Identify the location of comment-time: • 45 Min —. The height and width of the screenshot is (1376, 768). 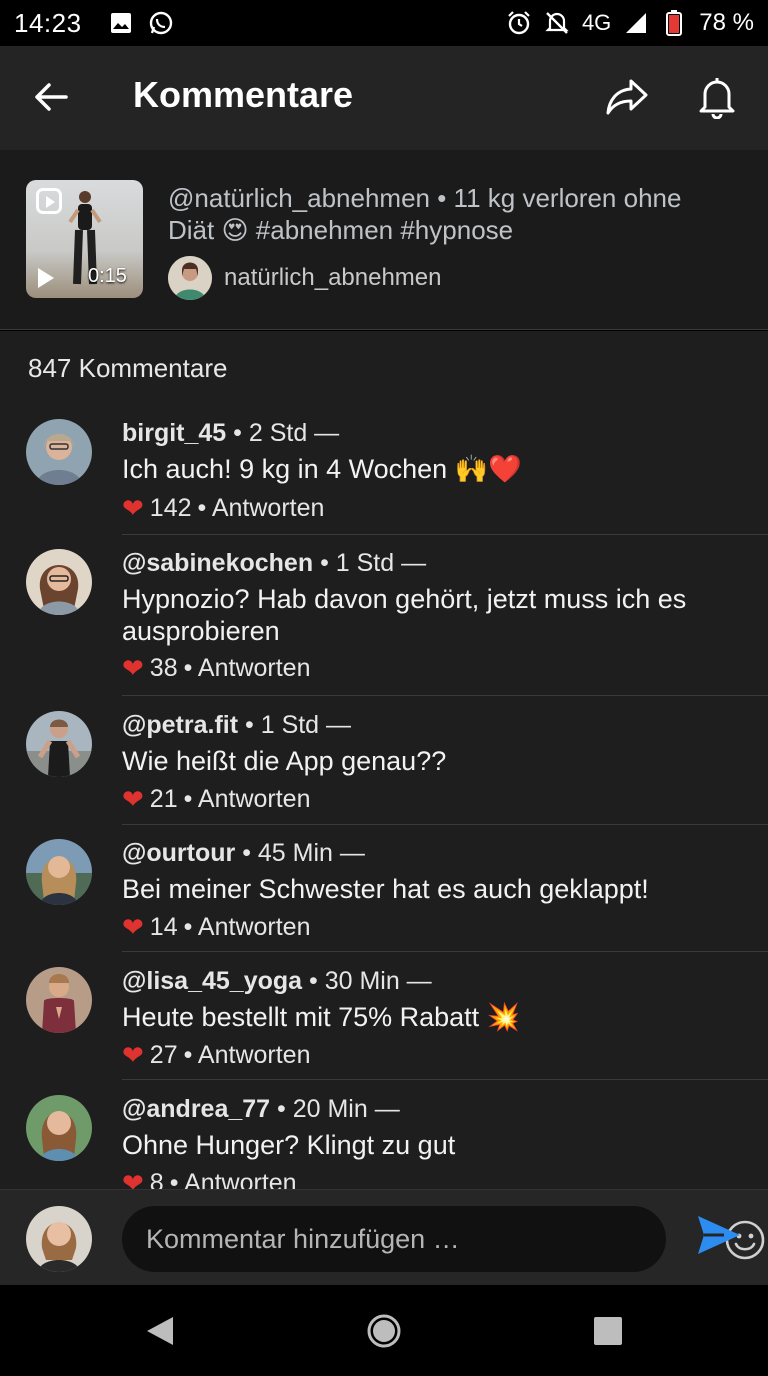
(303, 853).